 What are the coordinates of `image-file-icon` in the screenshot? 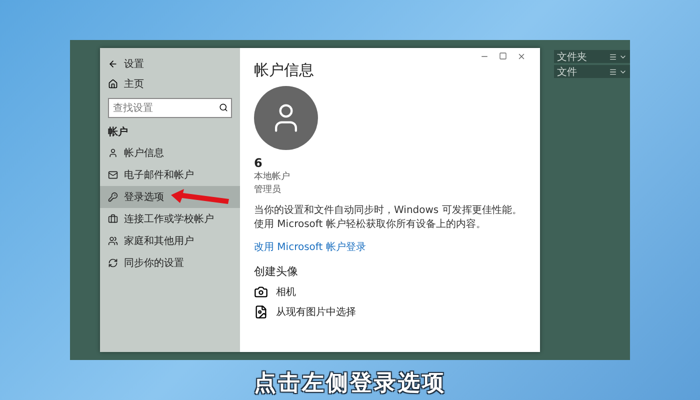 It's located at (261, 312).